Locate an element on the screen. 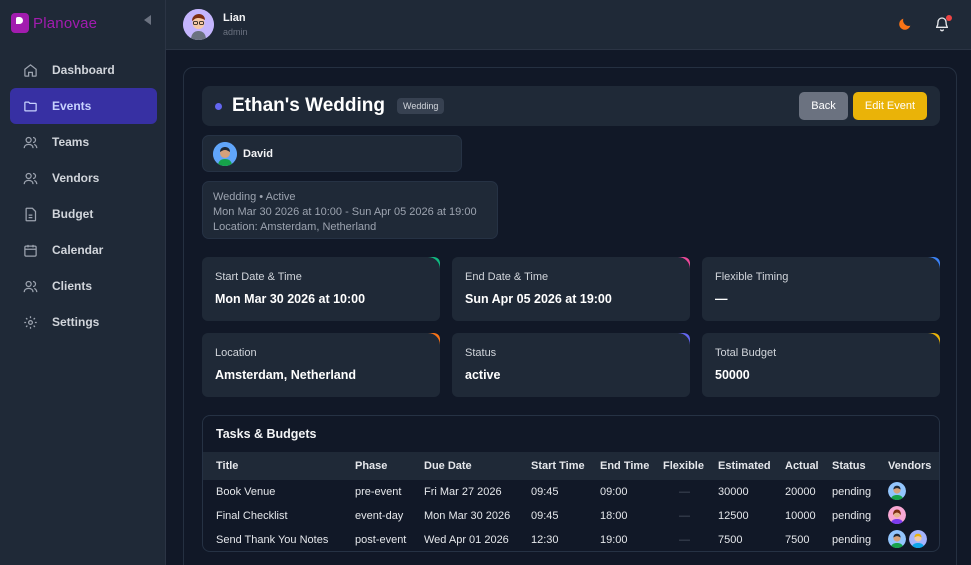 This screenshot has height=565, width=971. document-icon is located at coordinates (31, 214).